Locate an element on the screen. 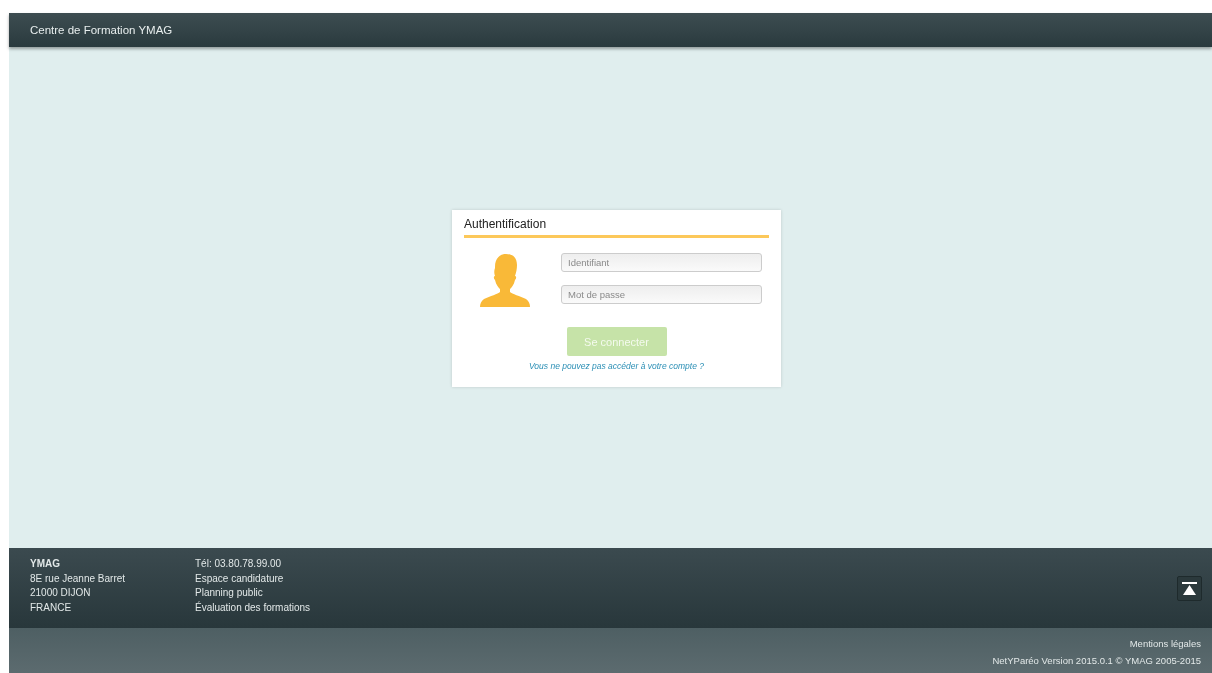  phone-number: Tél: 03.80.78.99.00 is located at coordinates (239, 564).